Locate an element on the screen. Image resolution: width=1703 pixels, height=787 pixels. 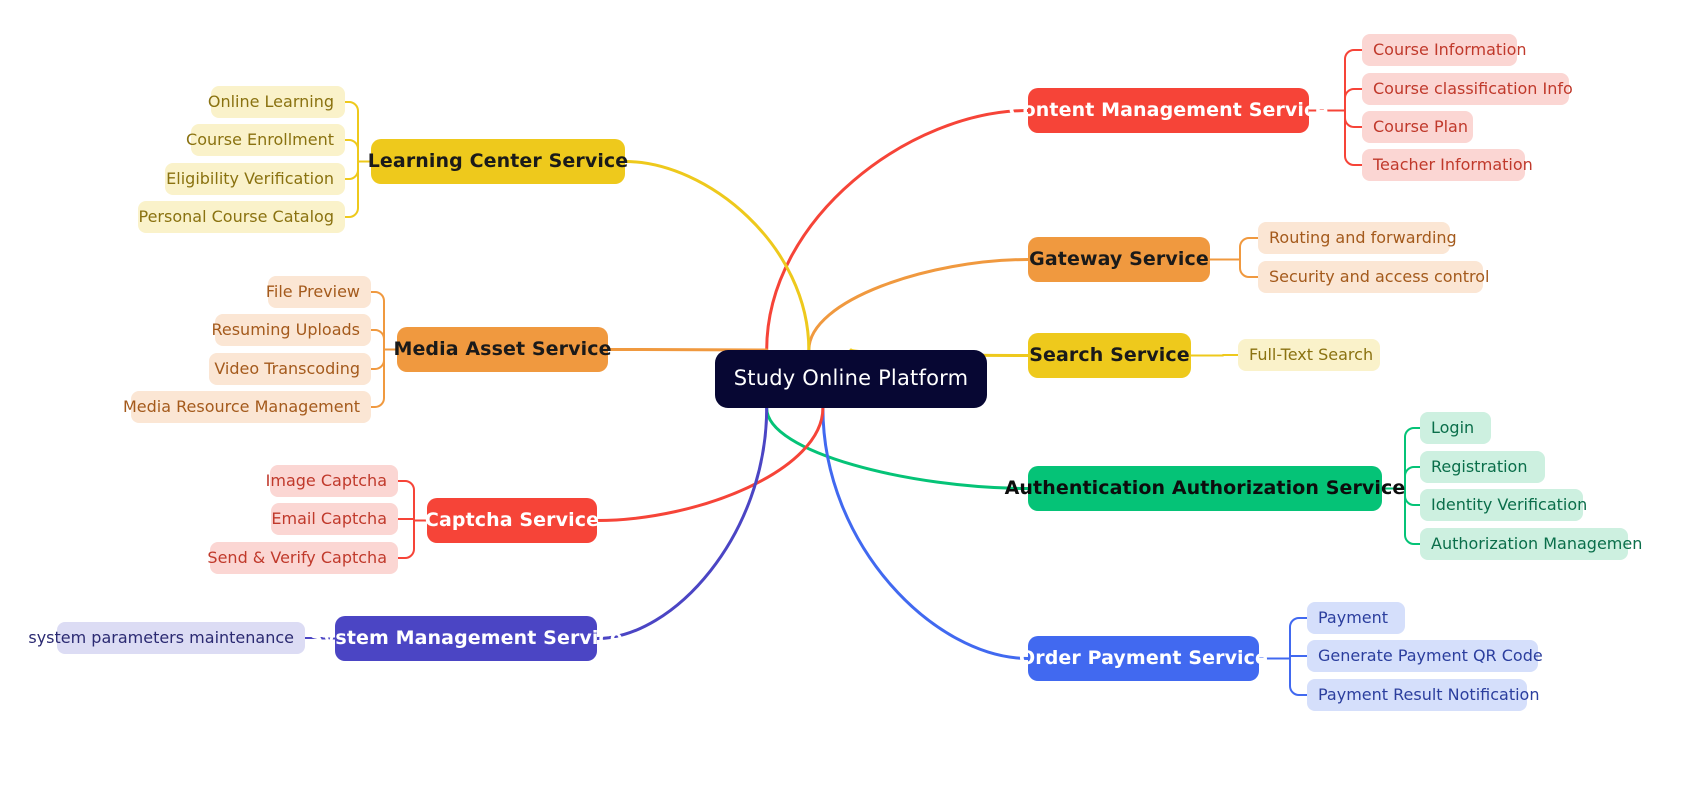
leaf-node-payment-result-notification: Payment Result Notification is located at coordinates (1423, 695).